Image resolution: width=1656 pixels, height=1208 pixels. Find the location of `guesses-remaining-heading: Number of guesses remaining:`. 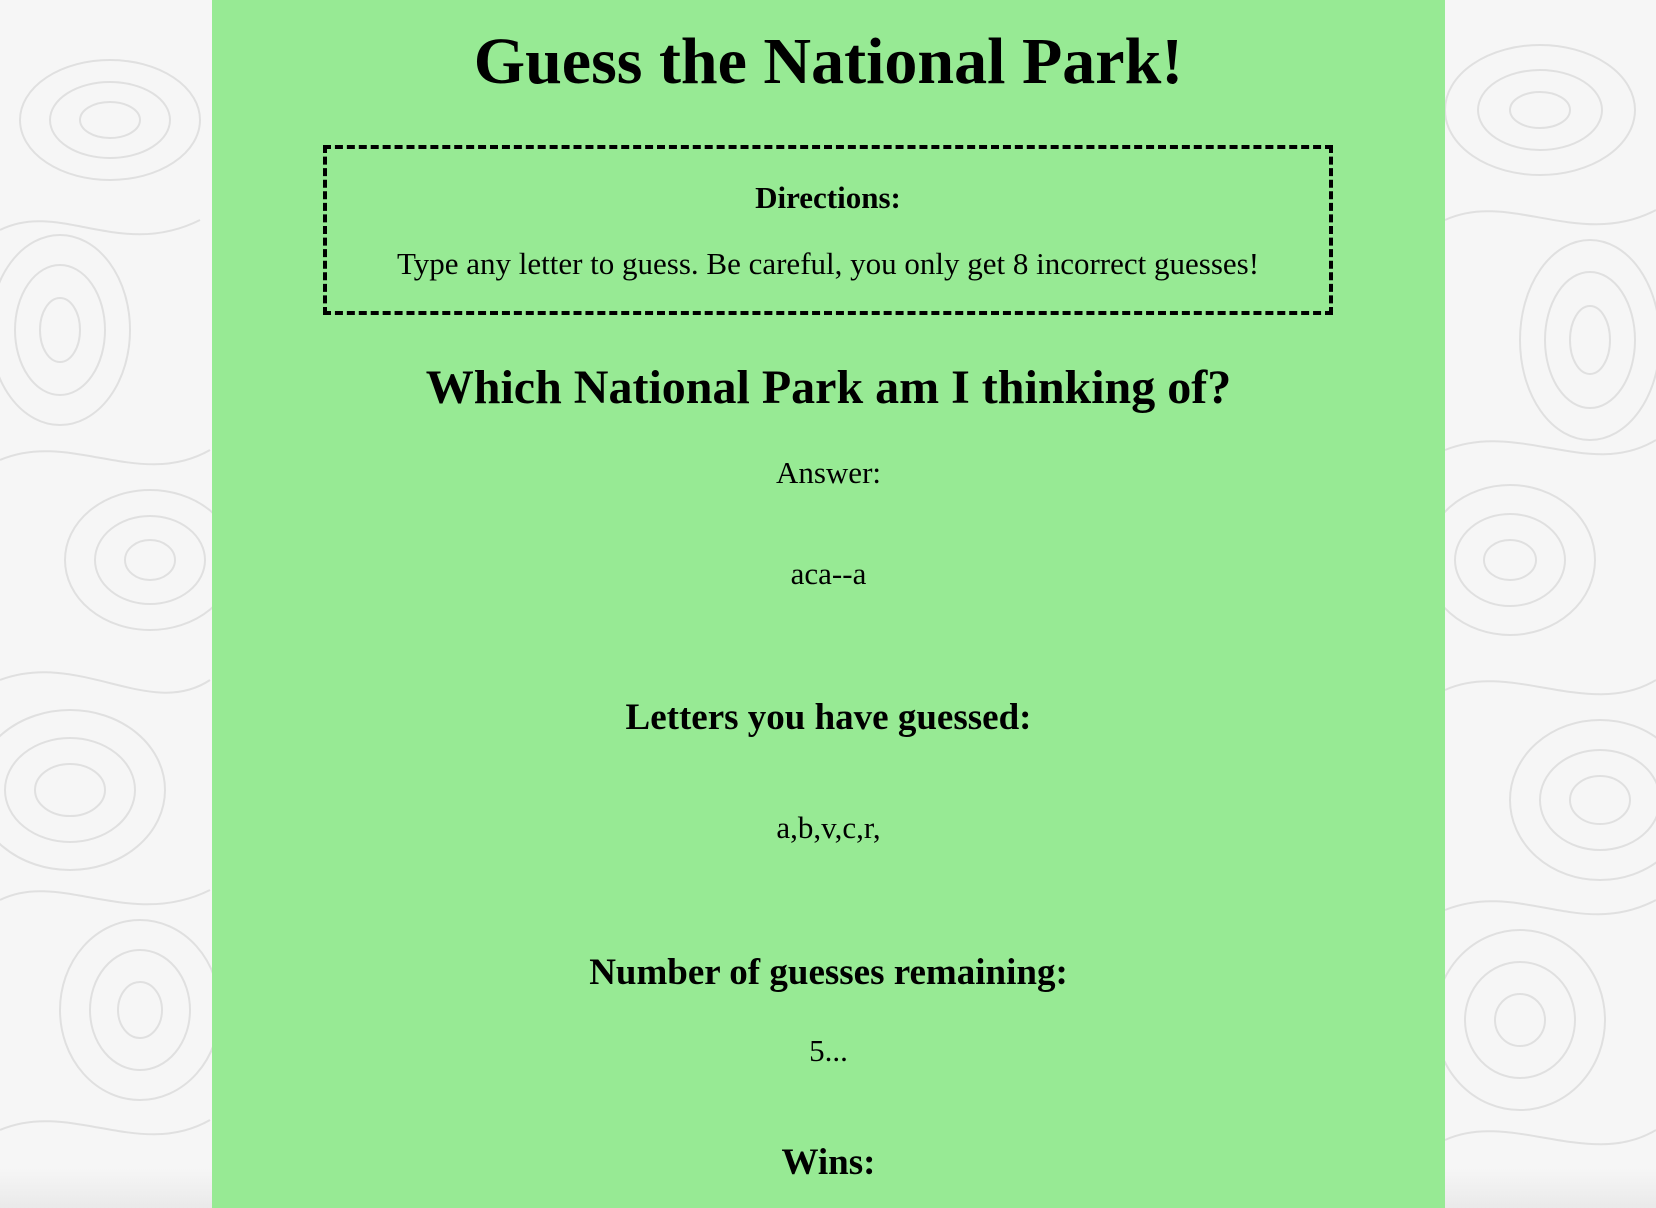

guesses-remaining-heading: Number of guesses remaining: is located at coordinates (828, 972).